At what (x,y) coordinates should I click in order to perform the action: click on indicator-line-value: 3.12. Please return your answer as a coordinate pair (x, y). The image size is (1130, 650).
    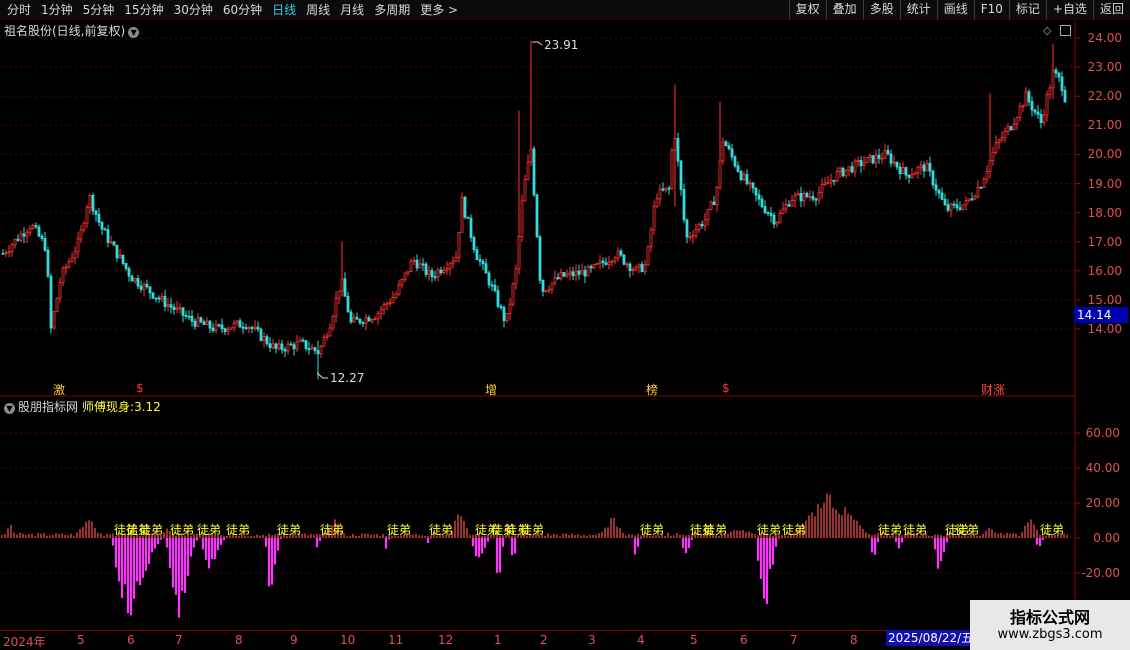
    Looking at the image, I should click on (147, 407).